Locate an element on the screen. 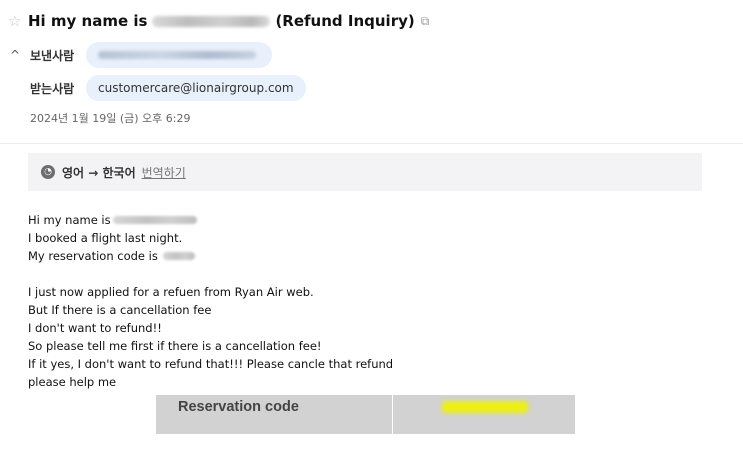 The width and height of the screenshot is (743, 476). sender-row: ^ 보낸사람 is located at coordinates (141, 55).